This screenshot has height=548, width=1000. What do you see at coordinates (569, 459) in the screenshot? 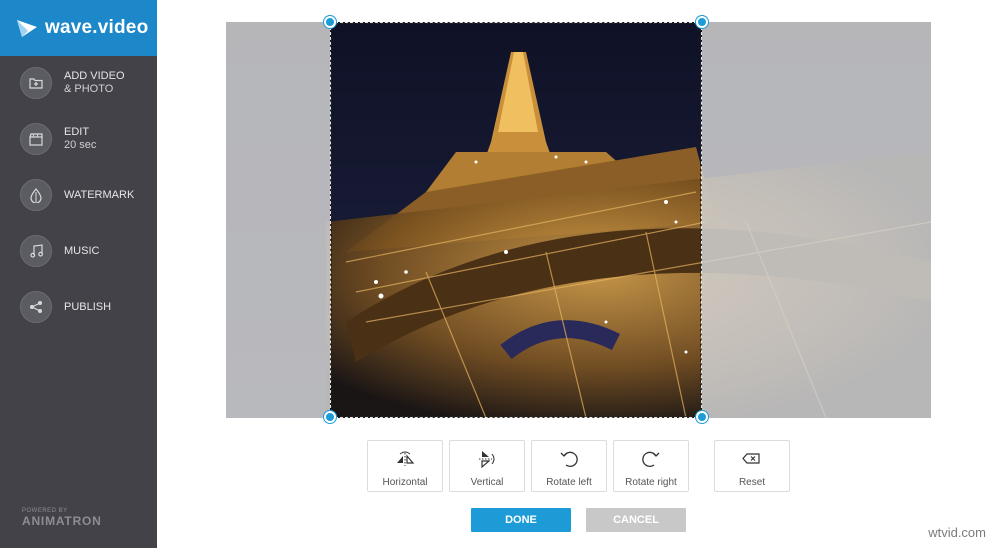
I see `rotate-left-icon` at bounding box center [569, 459].